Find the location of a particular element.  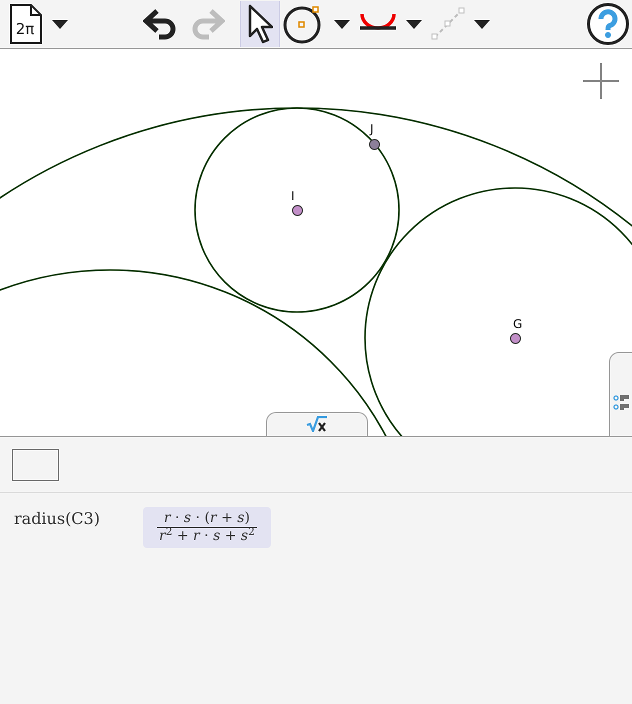

square-root-icon is located at coordinates (317, 424).